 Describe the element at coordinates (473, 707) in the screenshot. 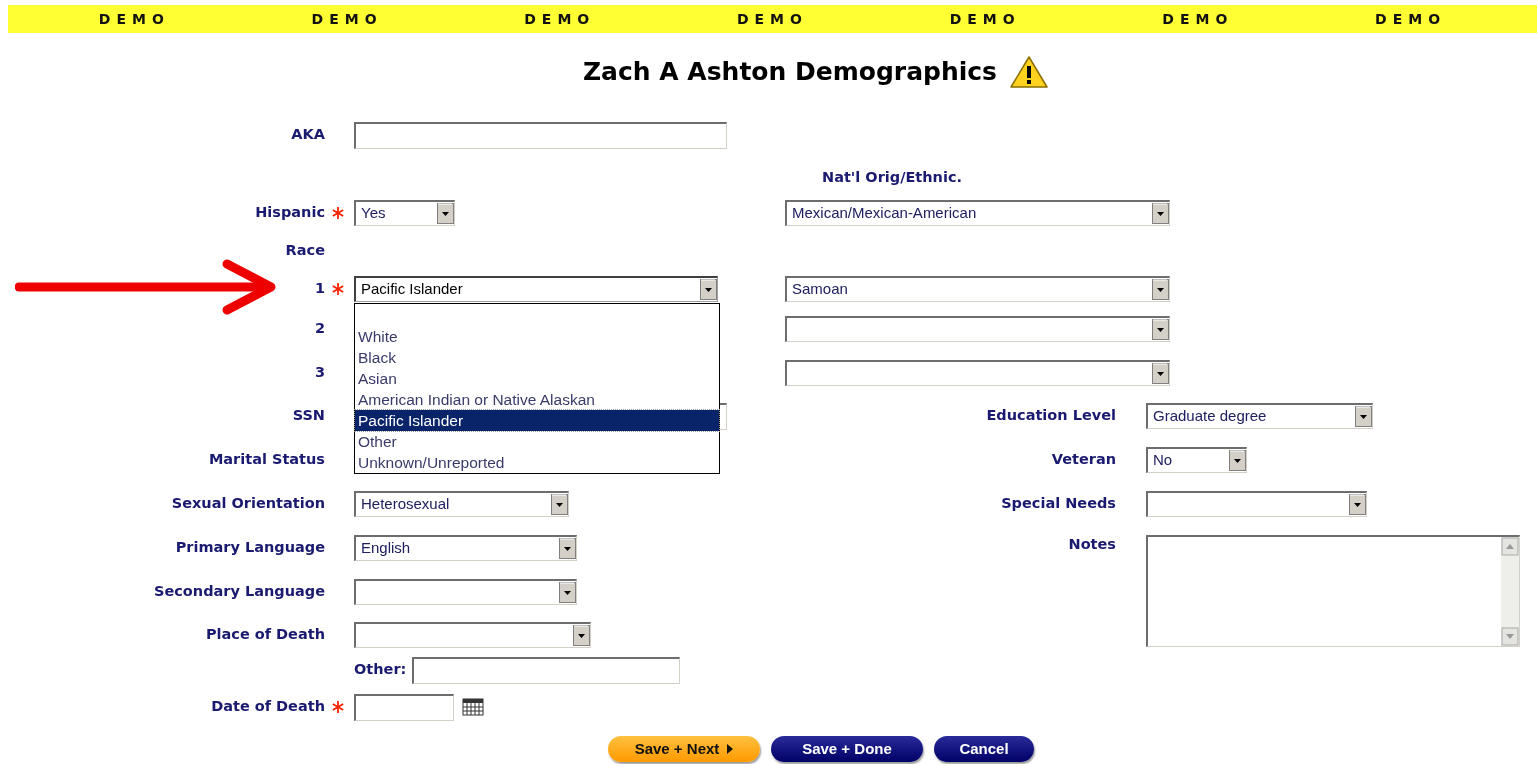

I see `calendar-icon` at that location.